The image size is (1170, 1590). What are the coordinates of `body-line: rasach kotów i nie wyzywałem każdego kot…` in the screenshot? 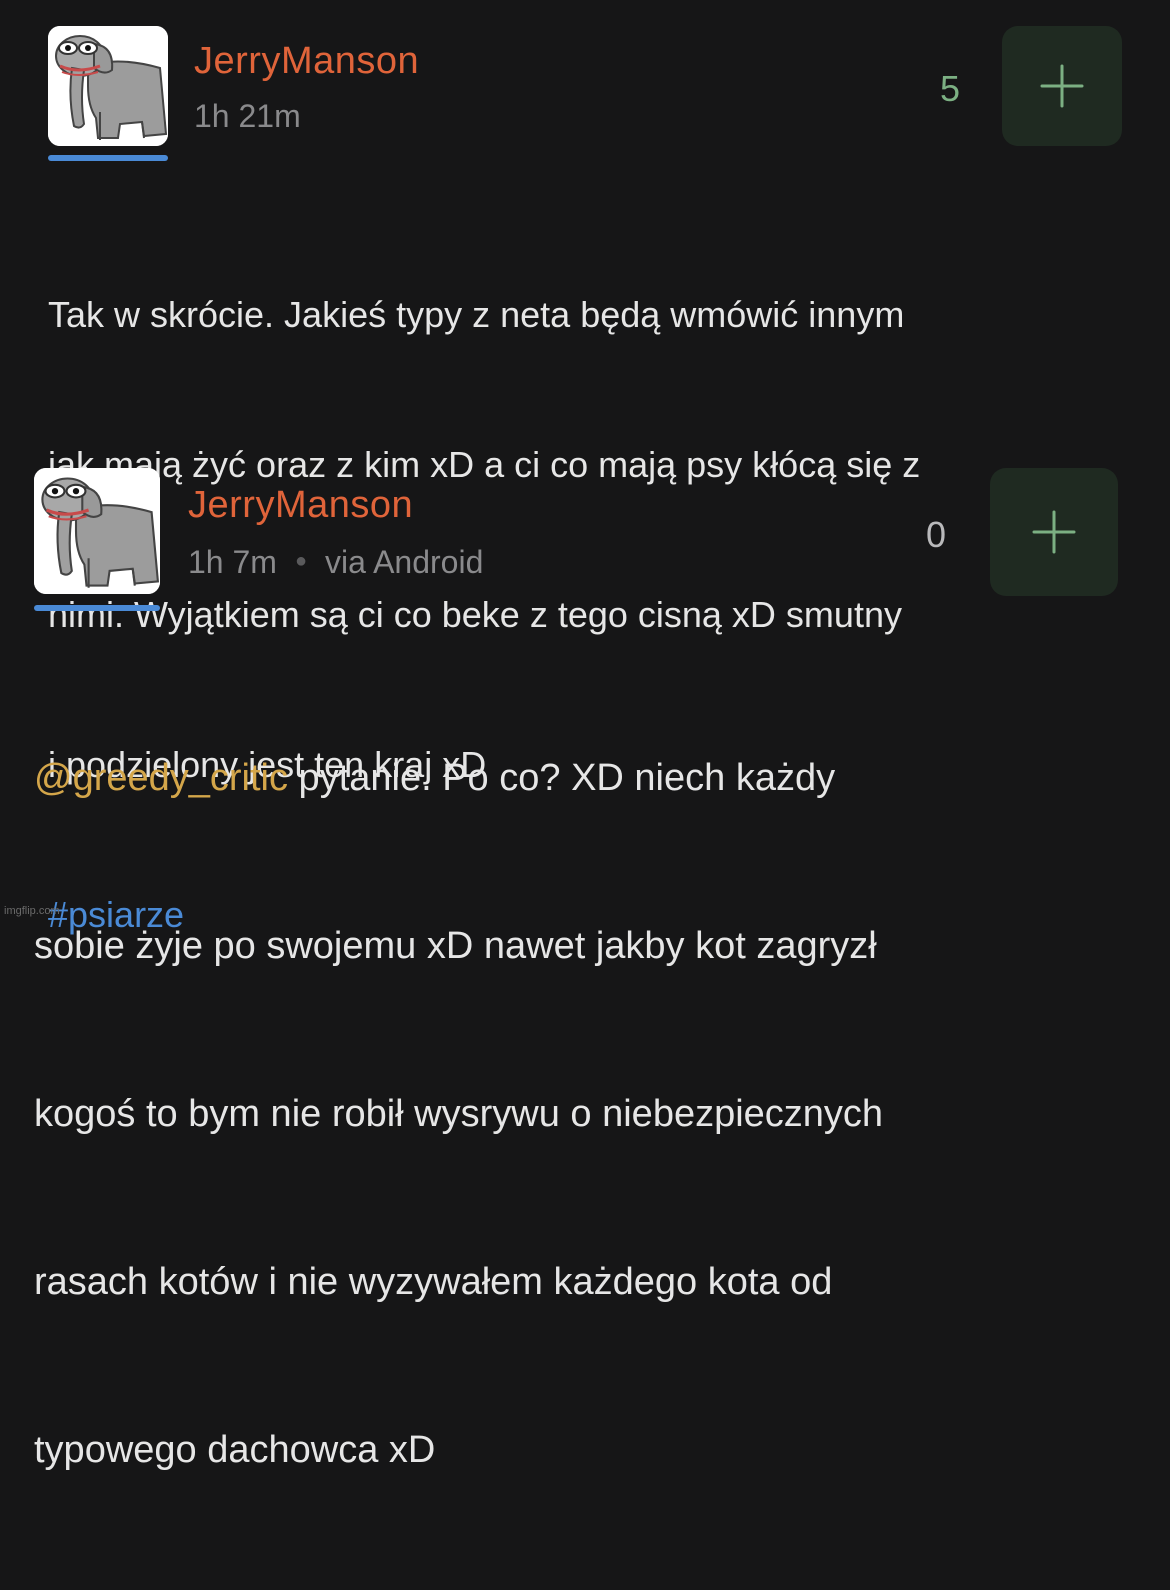 It's located at (433, 1282).